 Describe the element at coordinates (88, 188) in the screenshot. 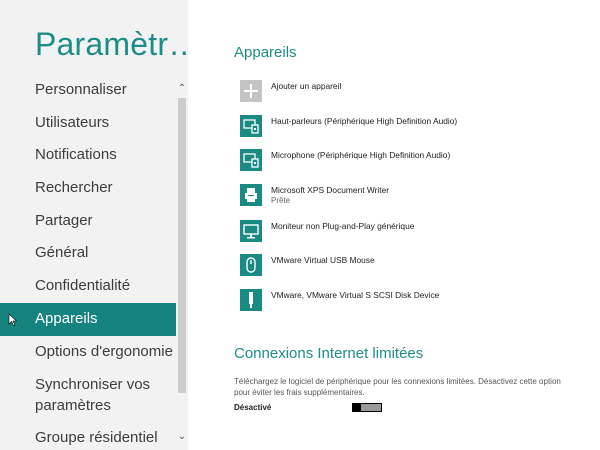

I see `sidebar-item-rechercher: Rechercher` at that location.